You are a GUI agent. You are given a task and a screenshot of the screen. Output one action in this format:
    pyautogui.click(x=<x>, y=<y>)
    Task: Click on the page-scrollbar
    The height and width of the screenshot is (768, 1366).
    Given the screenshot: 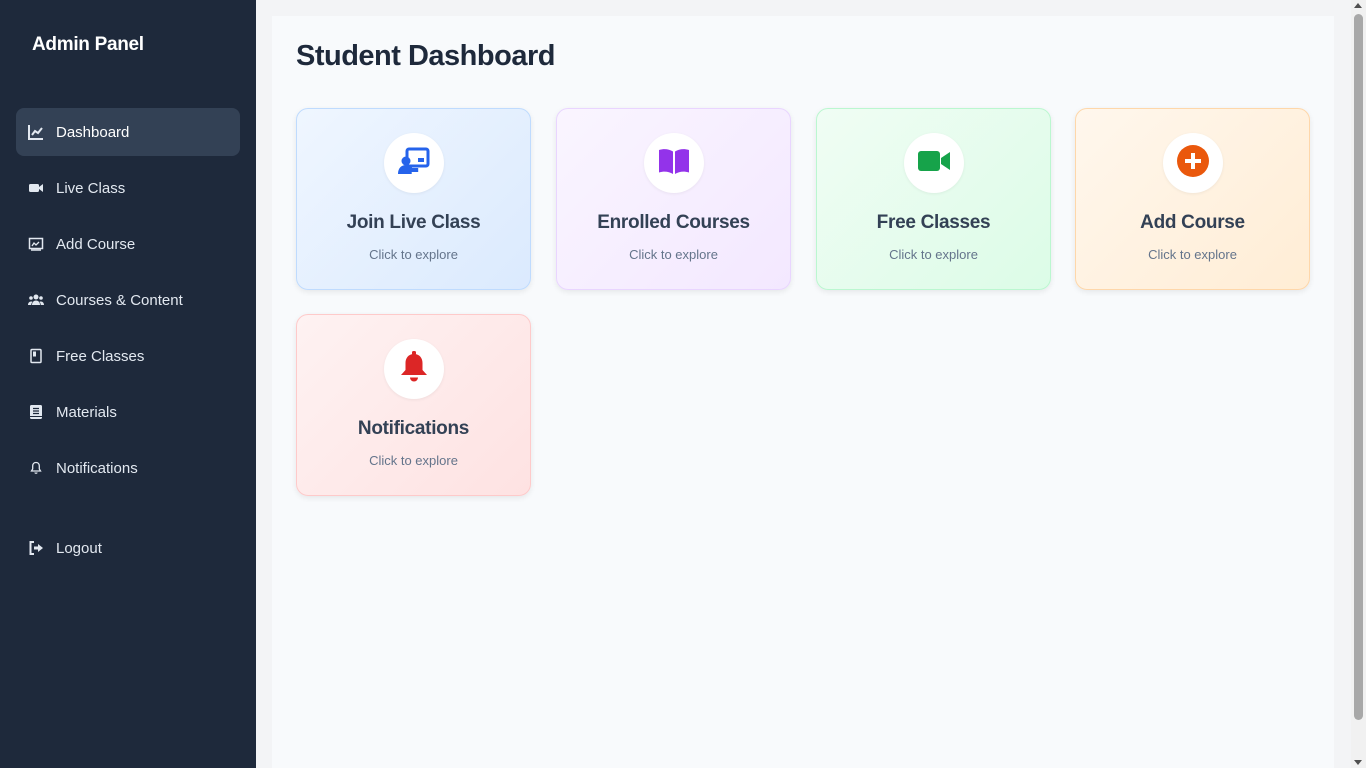 What is the action you would take?
    pyautogui.click(x=1358, y=384)
    